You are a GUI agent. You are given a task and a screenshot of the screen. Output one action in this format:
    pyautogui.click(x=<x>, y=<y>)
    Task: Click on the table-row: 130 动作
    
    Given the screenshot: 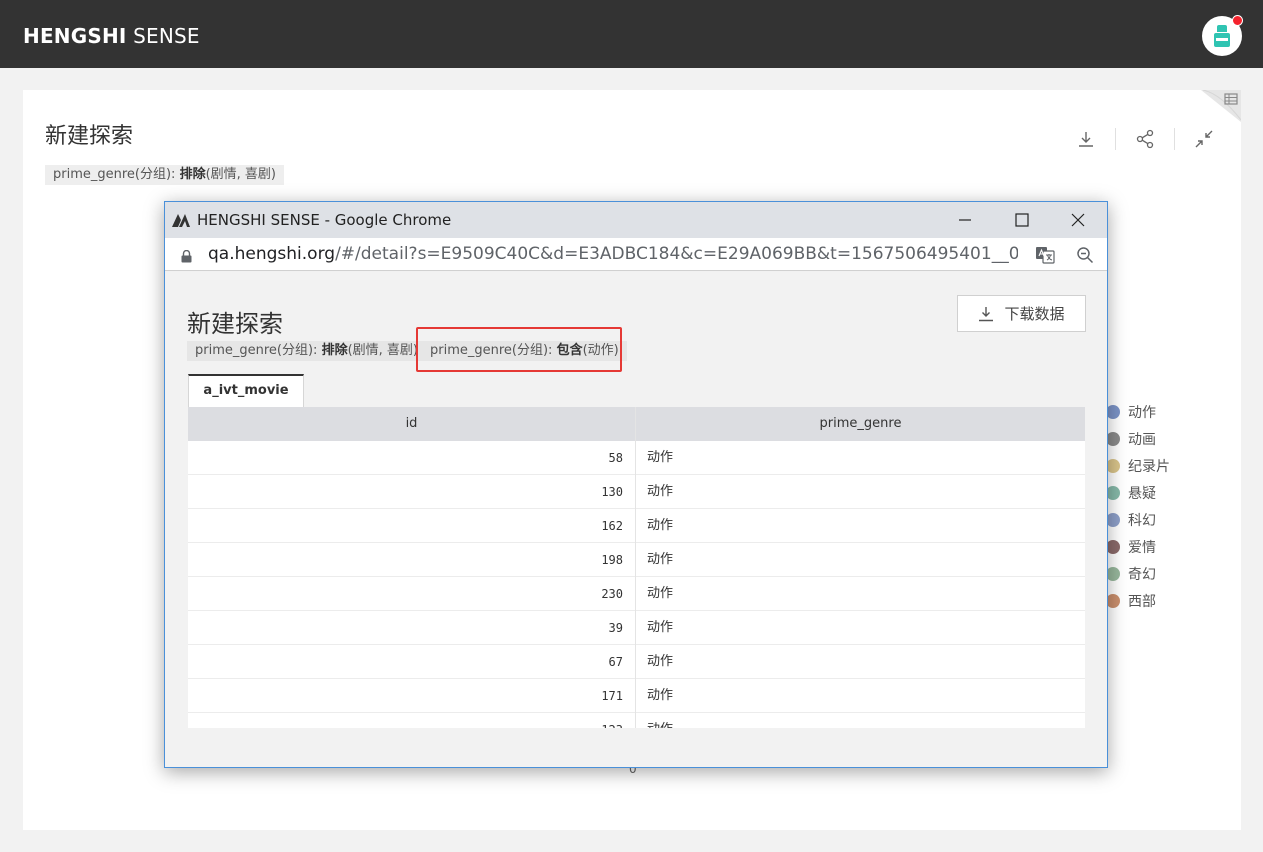 What is the action you would take?
    pyautogui.click(x=636, y=492)
    